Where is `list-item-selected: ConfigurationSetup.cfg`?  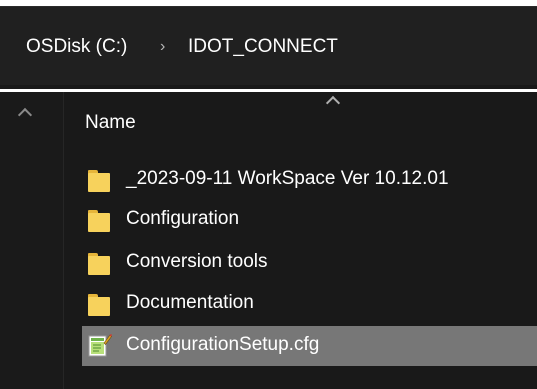
list-item-selected: ConfigurationSetup.cfg is located at coordinates (309, 346).